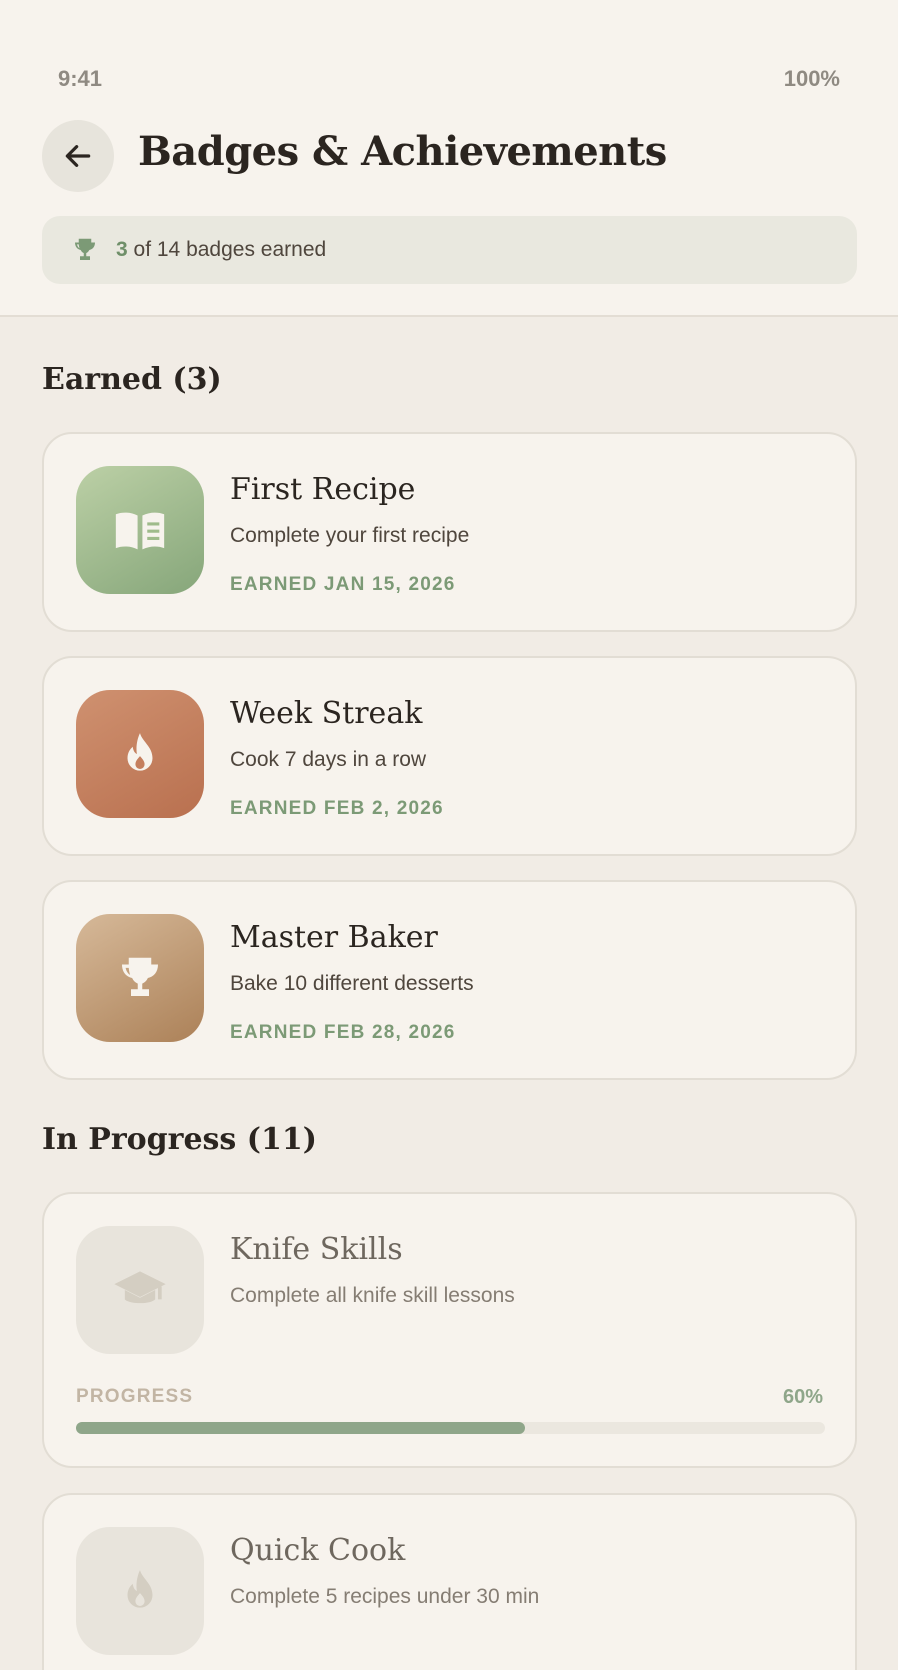 This screenshot has height=1670, width=898. What do you see at coordinates (343, 584) in the screenshot?
I see `badge-earned-date: EARNED JAN 15, 2026` at bounding box center [343, 584].